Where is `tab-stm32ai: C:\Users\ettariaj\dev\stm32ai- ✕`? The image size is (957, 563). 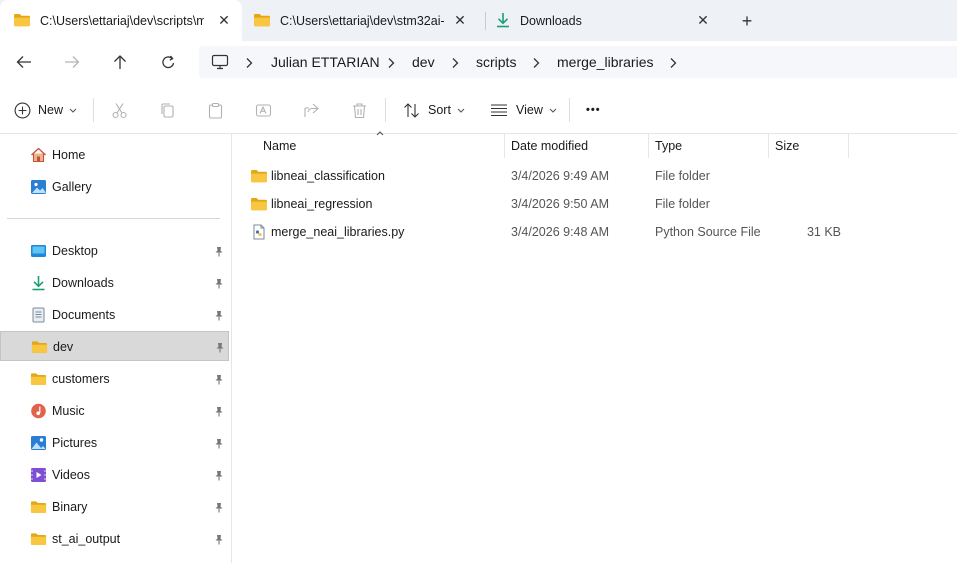
tab-stm32ai: C:\Users\ettariaj\dev\stm32ai- ✕ is located at coordinates (360, 20).